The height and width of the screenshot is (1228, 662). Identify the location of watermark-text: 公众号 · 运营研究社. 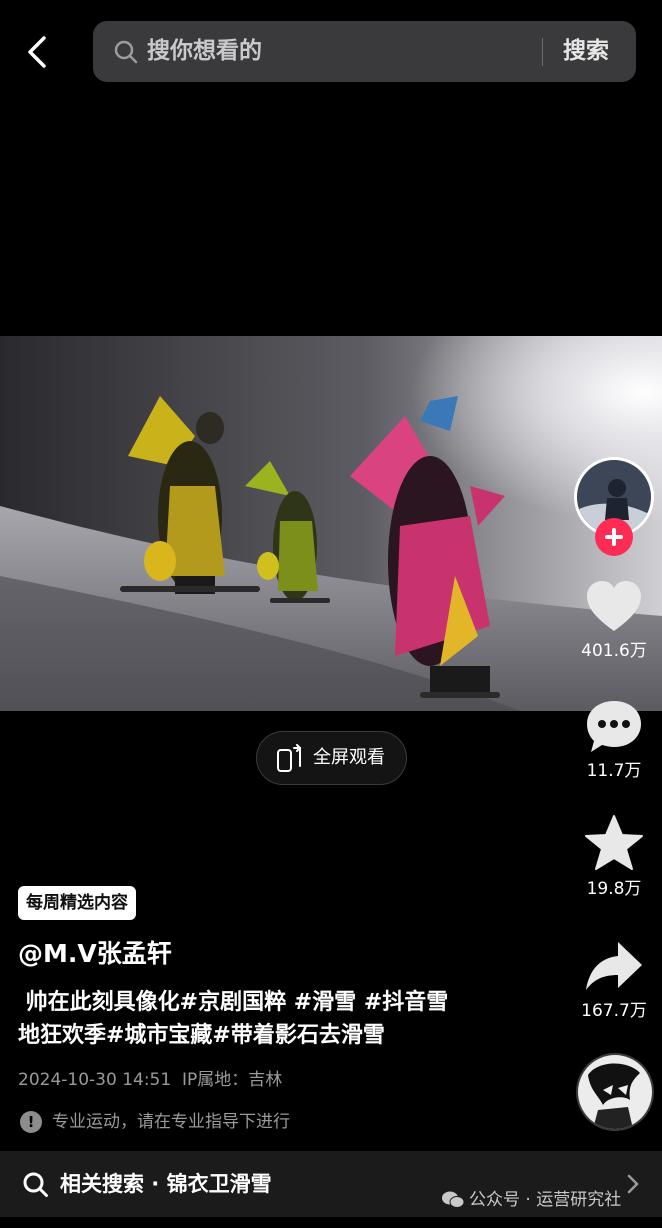
(545, 1200).